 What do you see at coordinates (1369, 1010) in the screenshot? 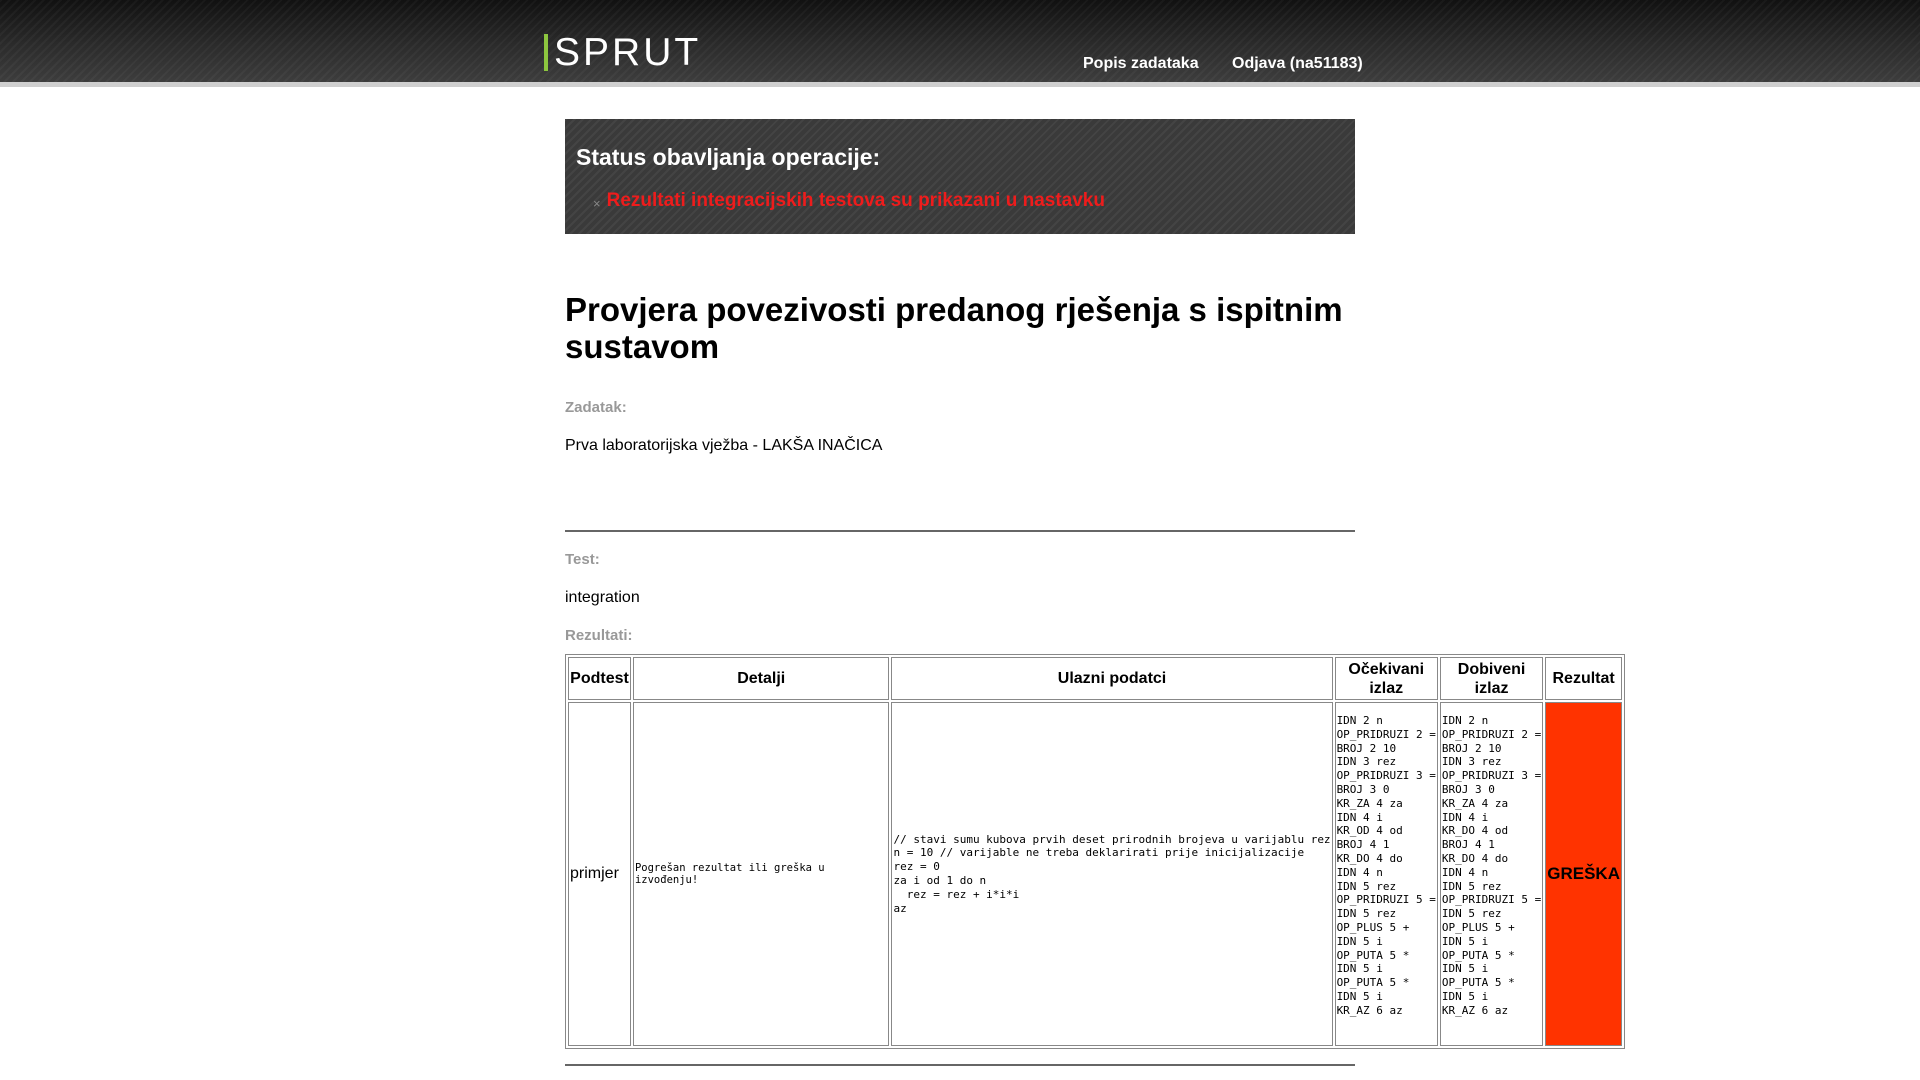
I see `expected-line: KR_AZ 6 az` at bounding box center [1369, 1010].